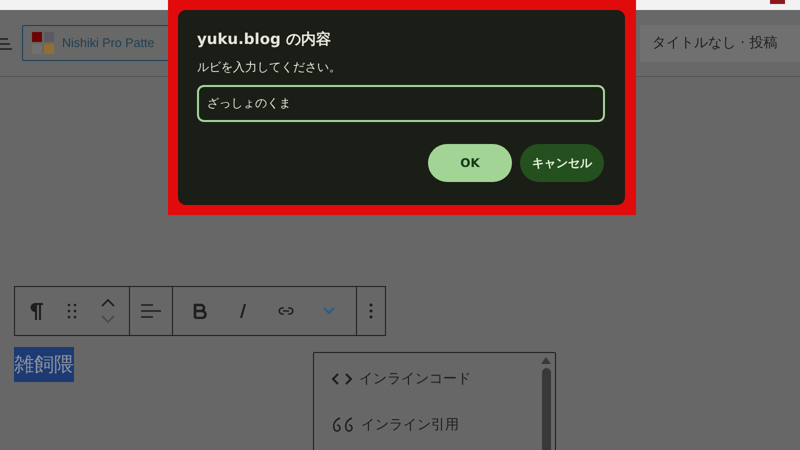 This screenshot has width=800, height=450. What do you see at coordinates (243, 311) in the screenshot?
I see `italic-icon` at bounding box center [243, 311].